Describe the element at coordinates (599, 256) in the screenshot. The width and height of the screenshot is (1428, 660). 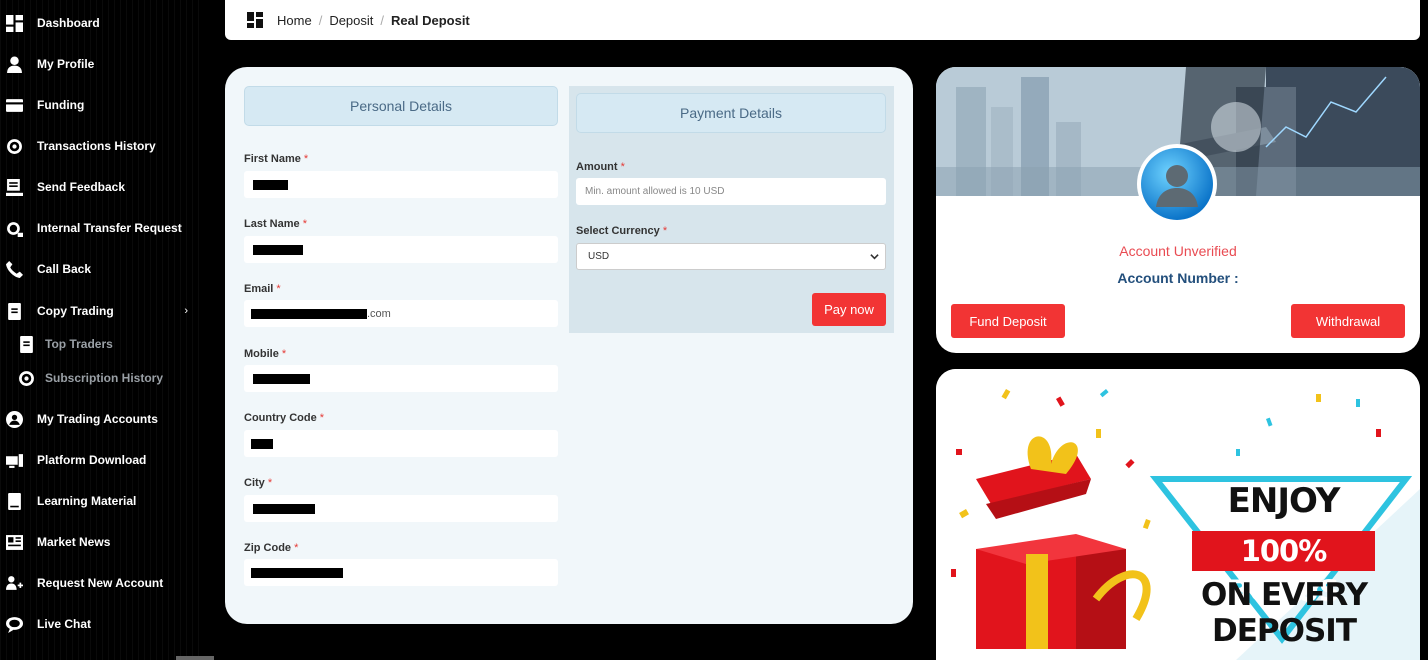
I see `currency-value: USD` at that location.